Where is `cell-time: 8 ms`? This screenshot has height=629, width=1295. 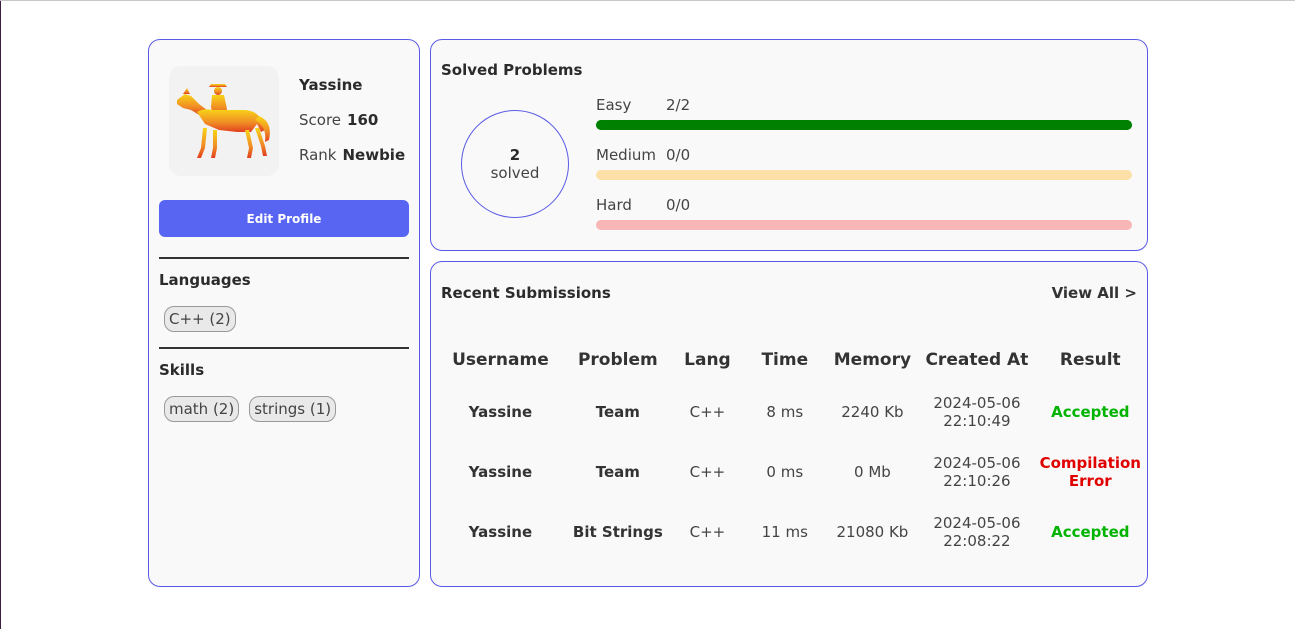
cell-time: 8 ms is located at coordinates (785, 412).